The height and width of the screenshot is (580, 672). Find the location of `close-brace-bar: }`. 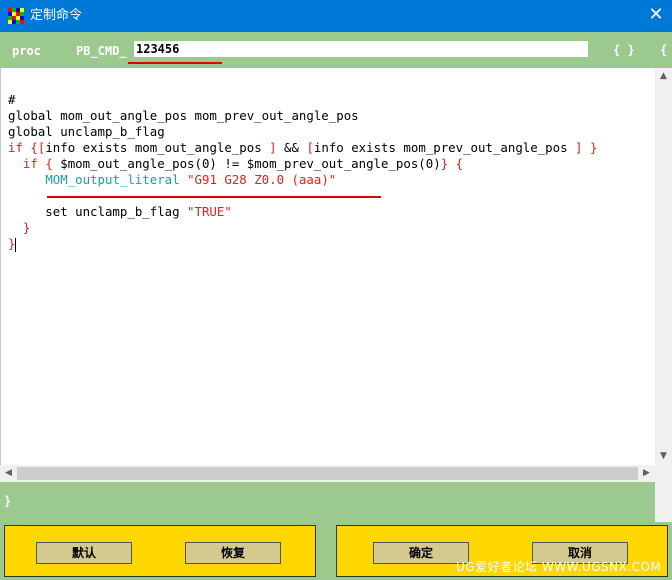

close-brace-bar: } is located at coordinates (327, 502).